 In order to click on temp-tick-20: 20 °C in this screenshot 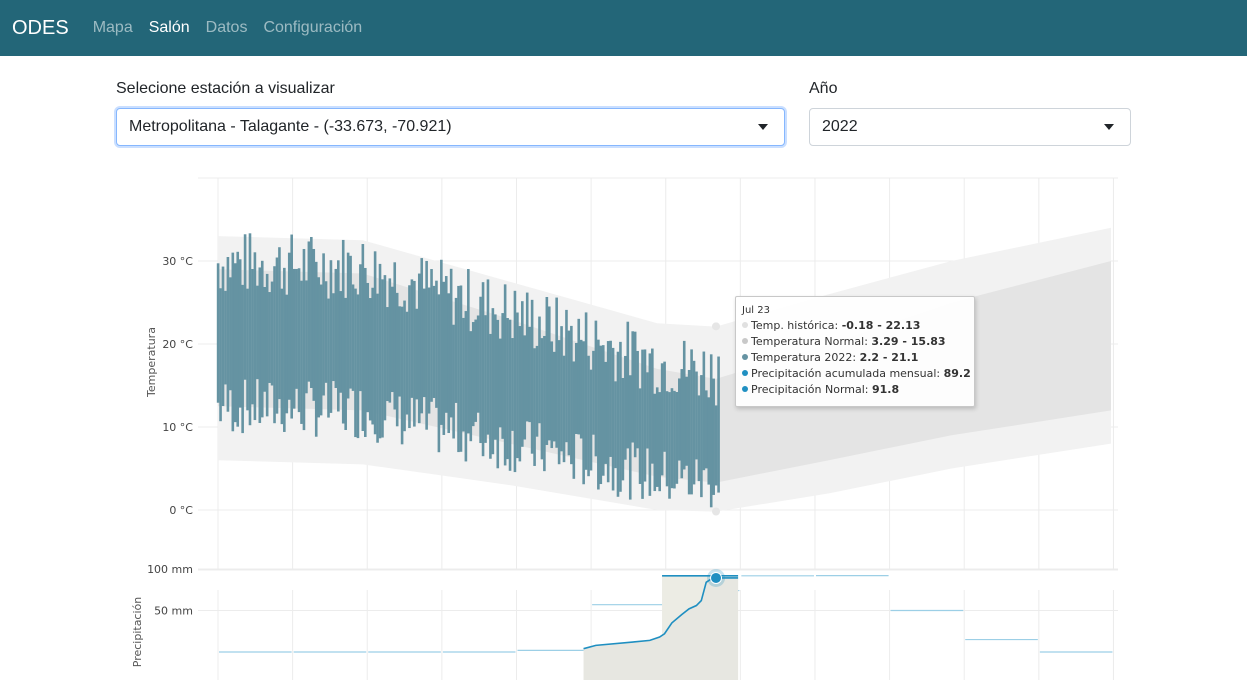, I will do `click(177, 344)`.